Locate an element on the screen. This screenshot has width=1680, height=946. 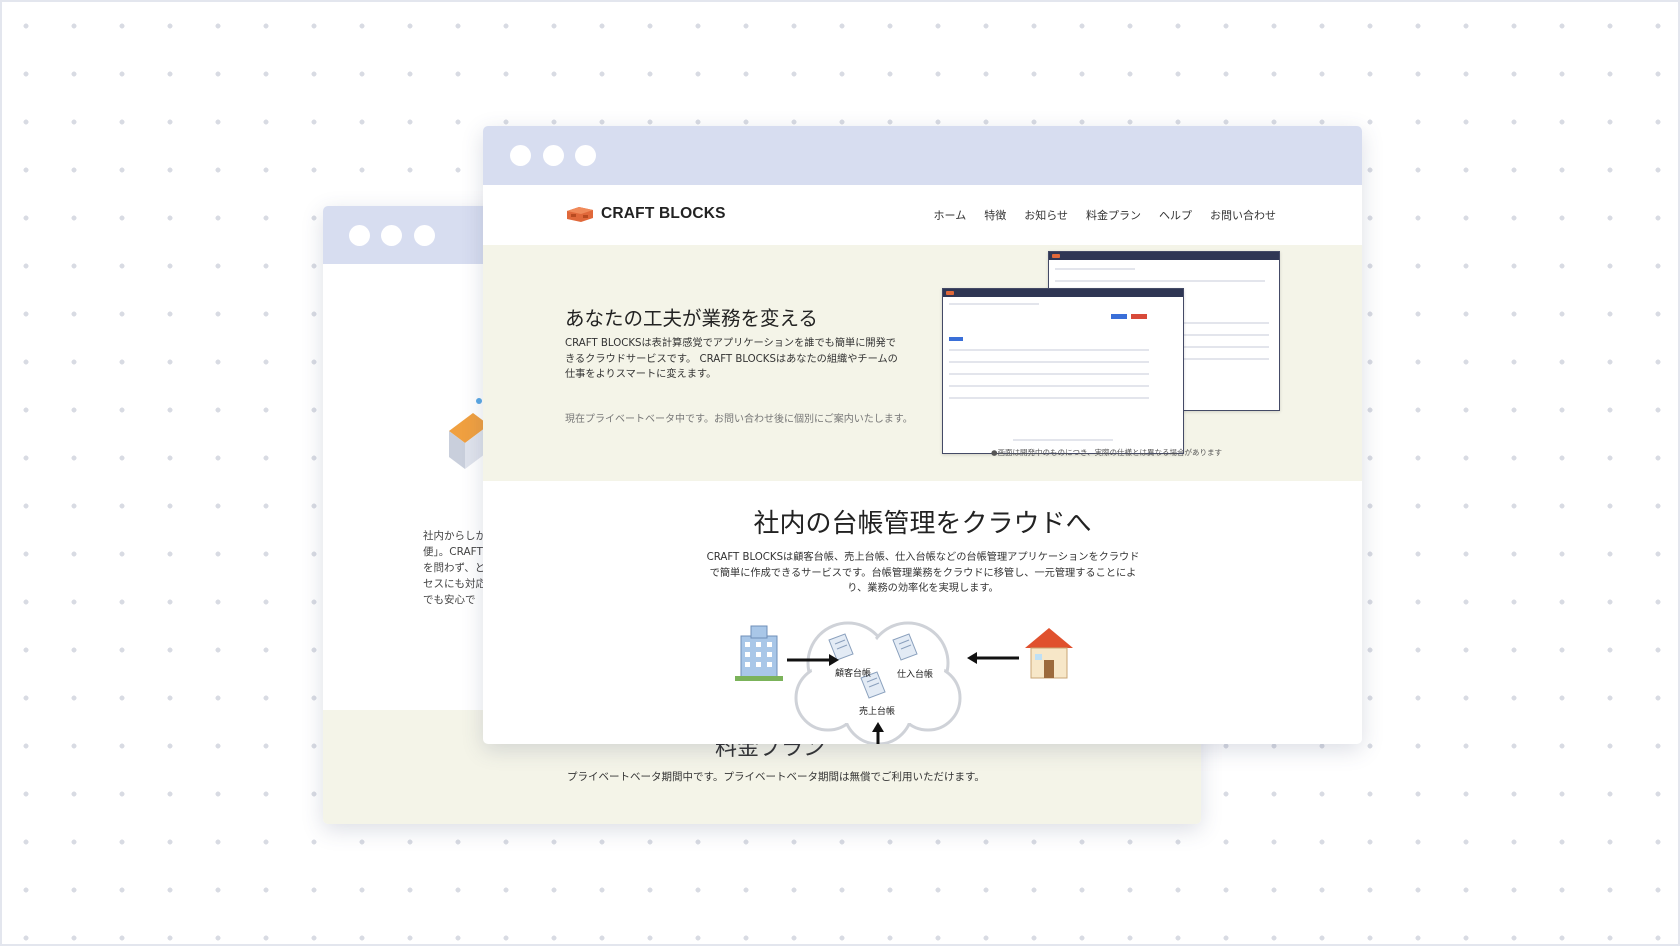
window-titlebar is located at coordinates (922, 155).